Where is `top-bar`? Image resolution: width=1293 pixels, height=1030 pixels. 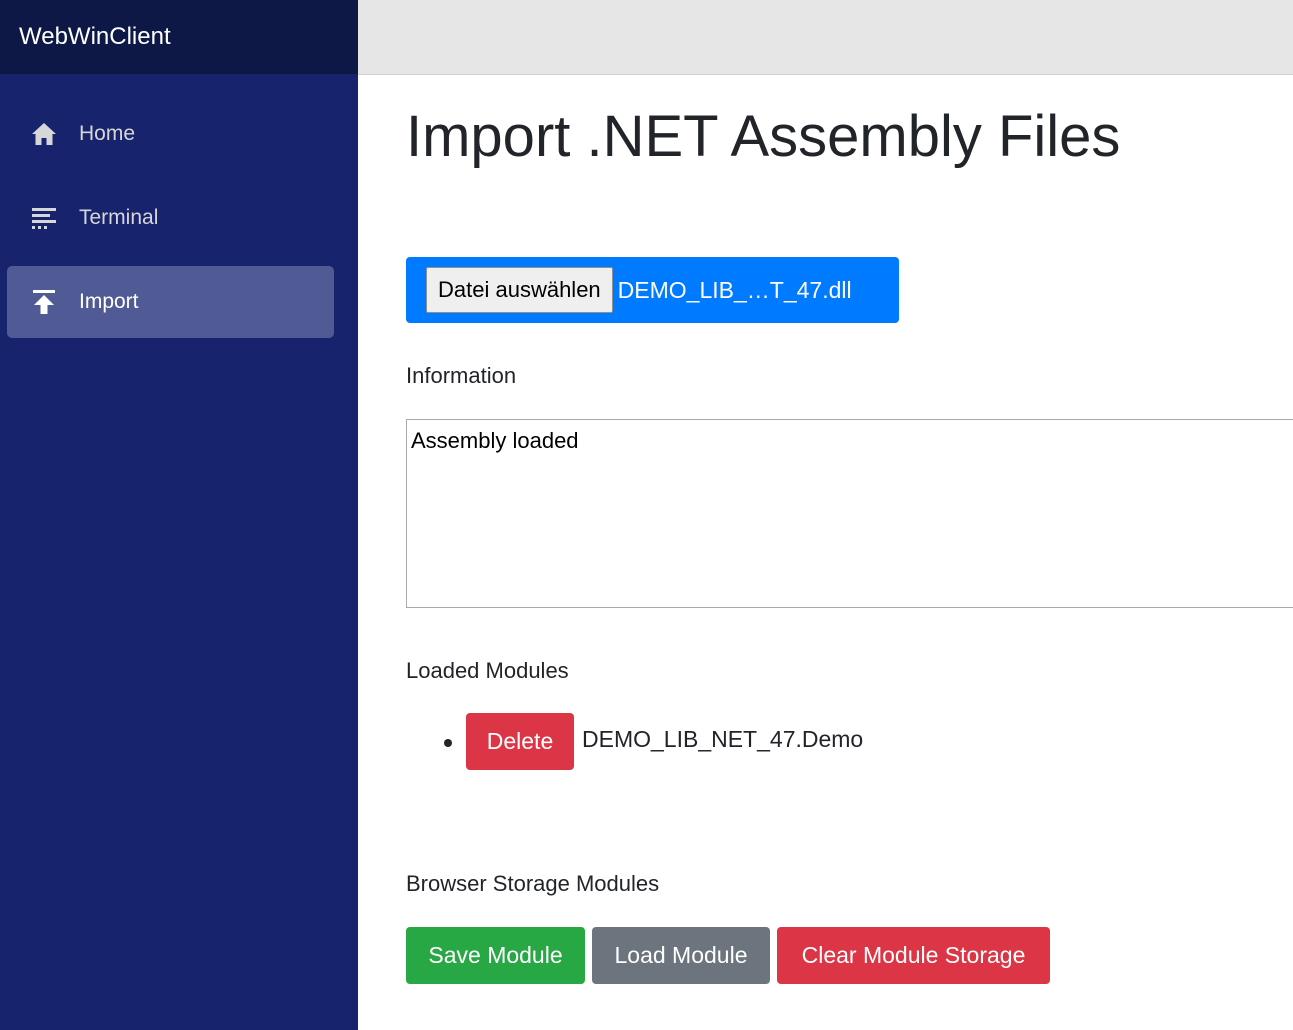 top-bar is located at coordinates (825, 37).